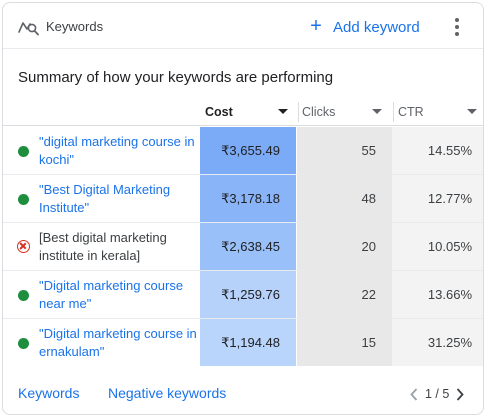  Describe the element at coordinates (437, 342) in the screenshot. I see `ctr-cell: 31.25%` at that location.